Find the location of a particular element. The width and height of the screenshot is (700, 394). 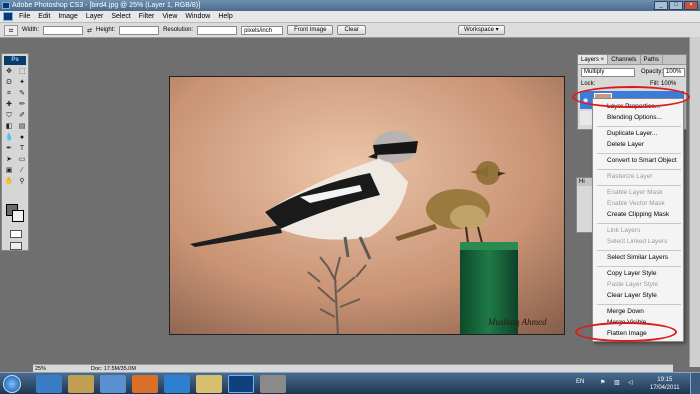

close-button: × is located at coordinates (691, 5).